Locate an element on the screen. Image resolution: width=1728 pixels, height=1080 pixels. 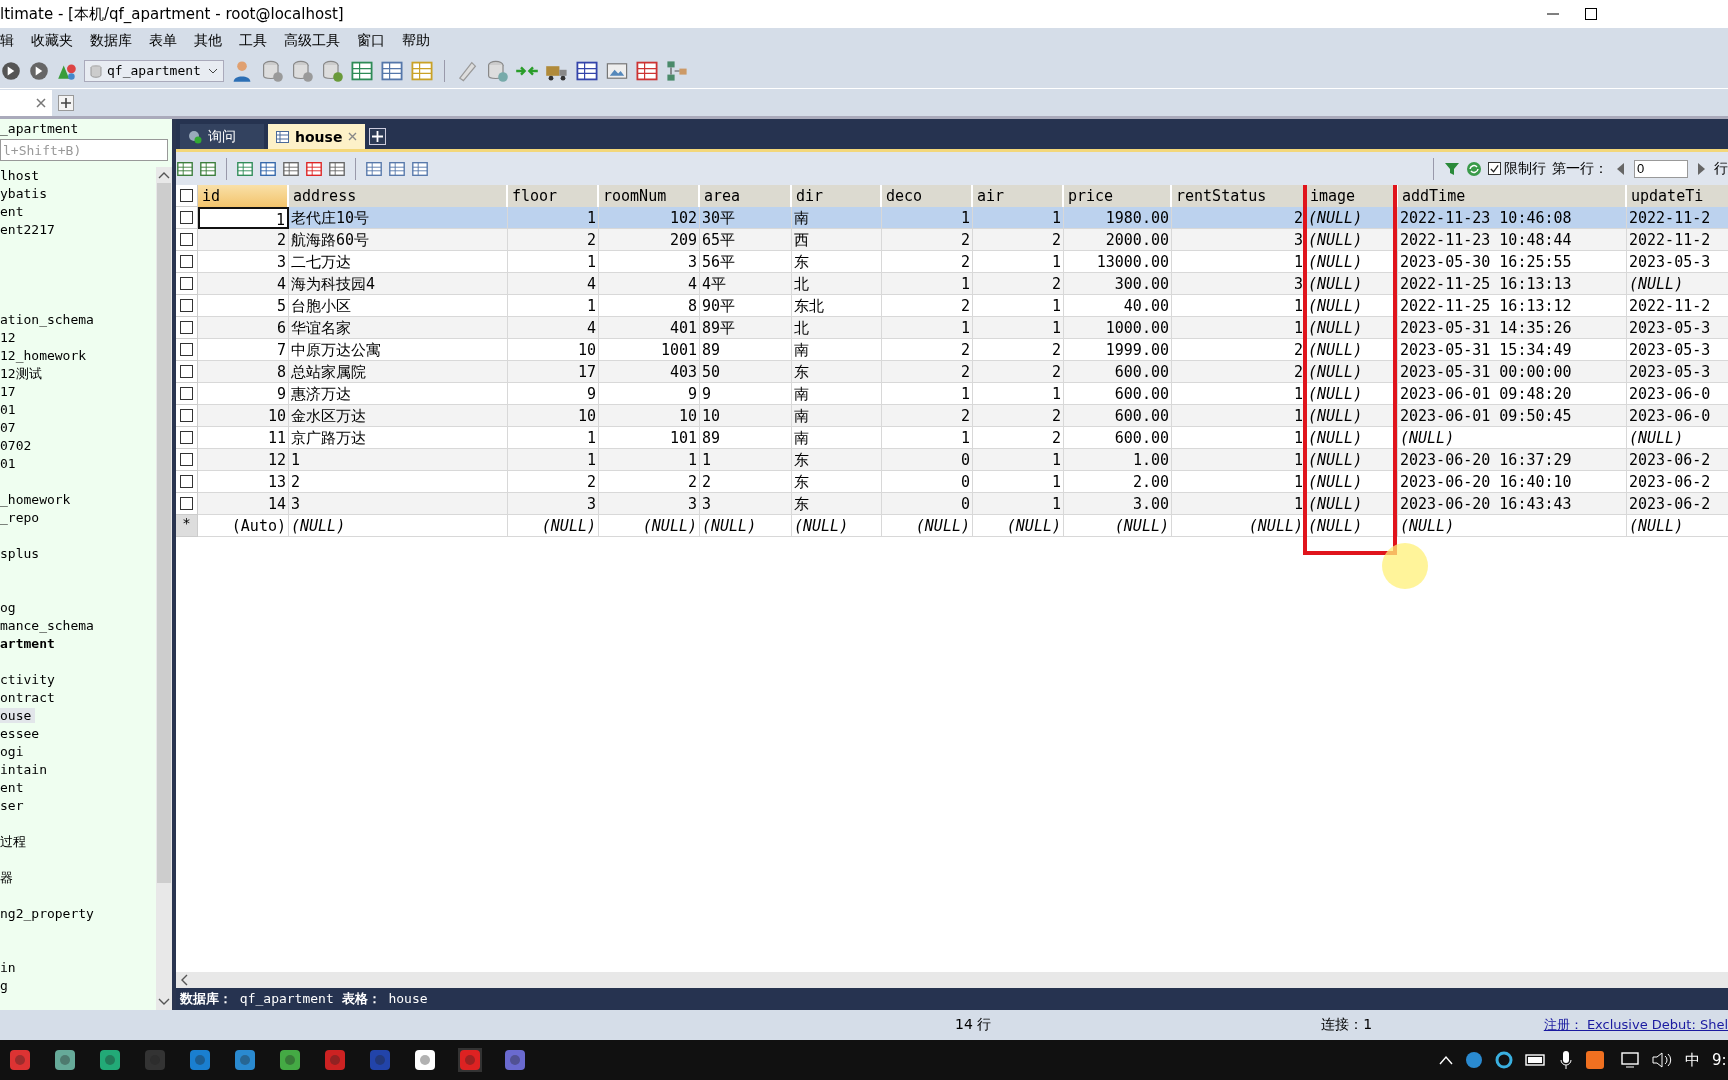
tree-item: in is located at coordinates (10, 967).